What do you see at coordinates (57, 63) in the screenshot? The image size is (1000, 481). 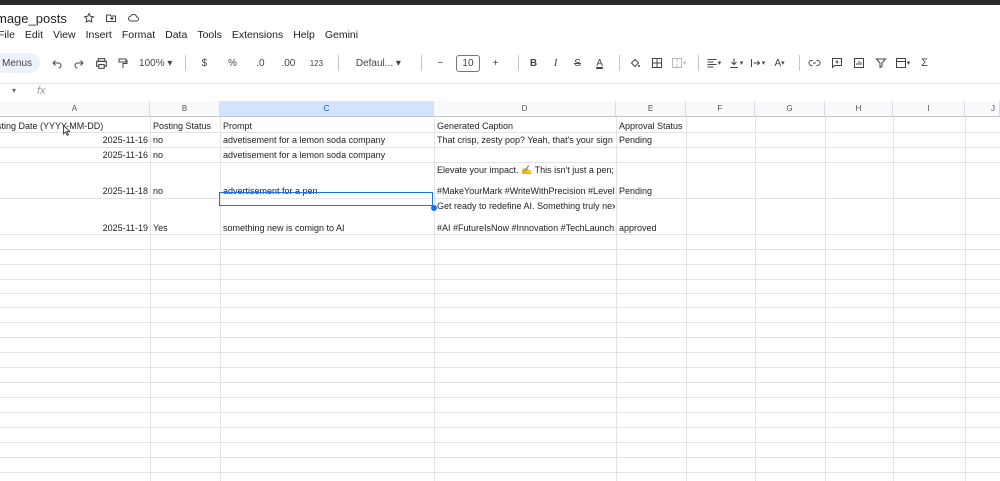 I see `undo-icon` at bounding box center [57, 63].